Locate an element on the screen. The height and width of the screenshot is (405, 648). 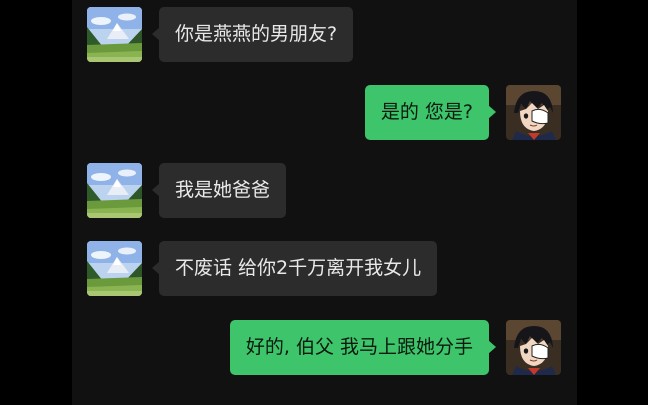
message-row: 好的, 伯父 我马上跟她分手 is located at coordinates (324, 347).